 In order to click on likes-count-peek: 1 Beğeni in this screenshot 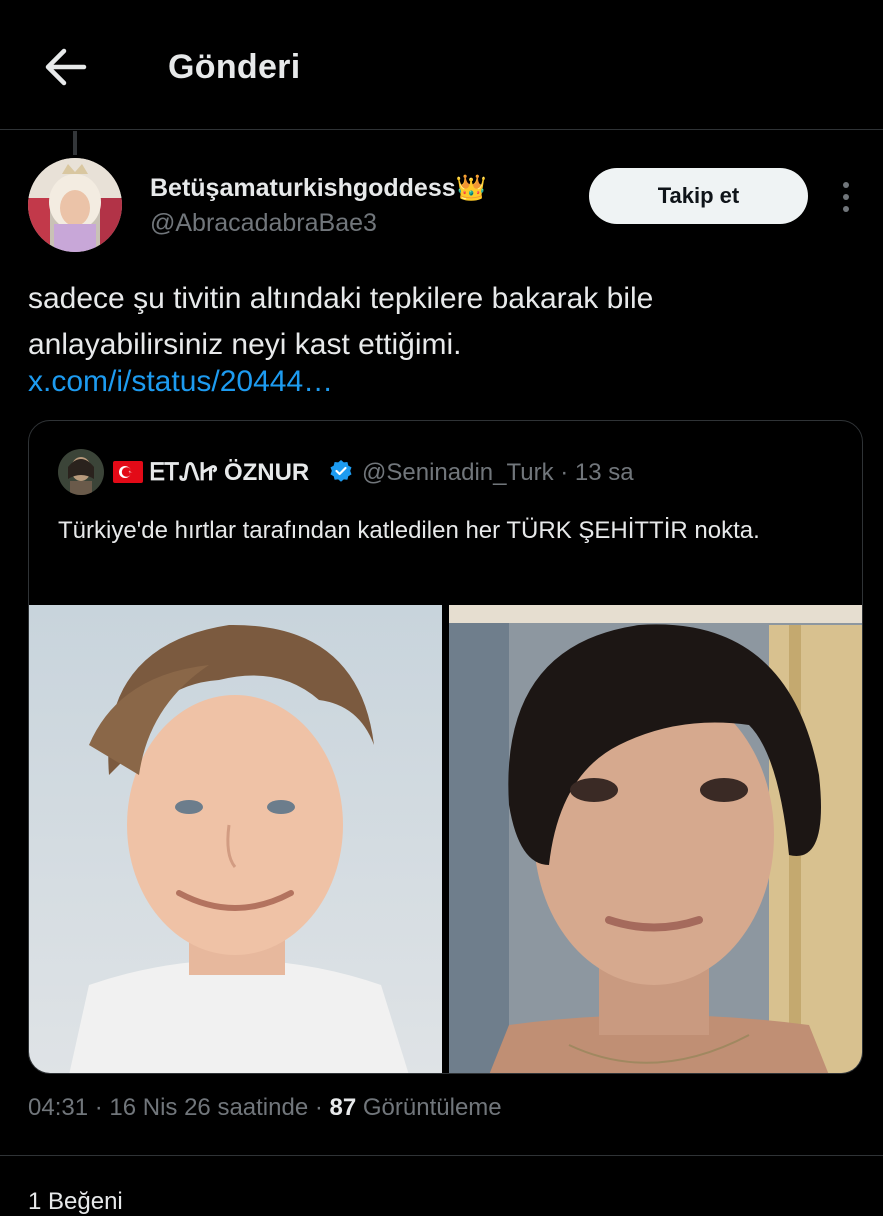, I will do `click(75, 1202)`.